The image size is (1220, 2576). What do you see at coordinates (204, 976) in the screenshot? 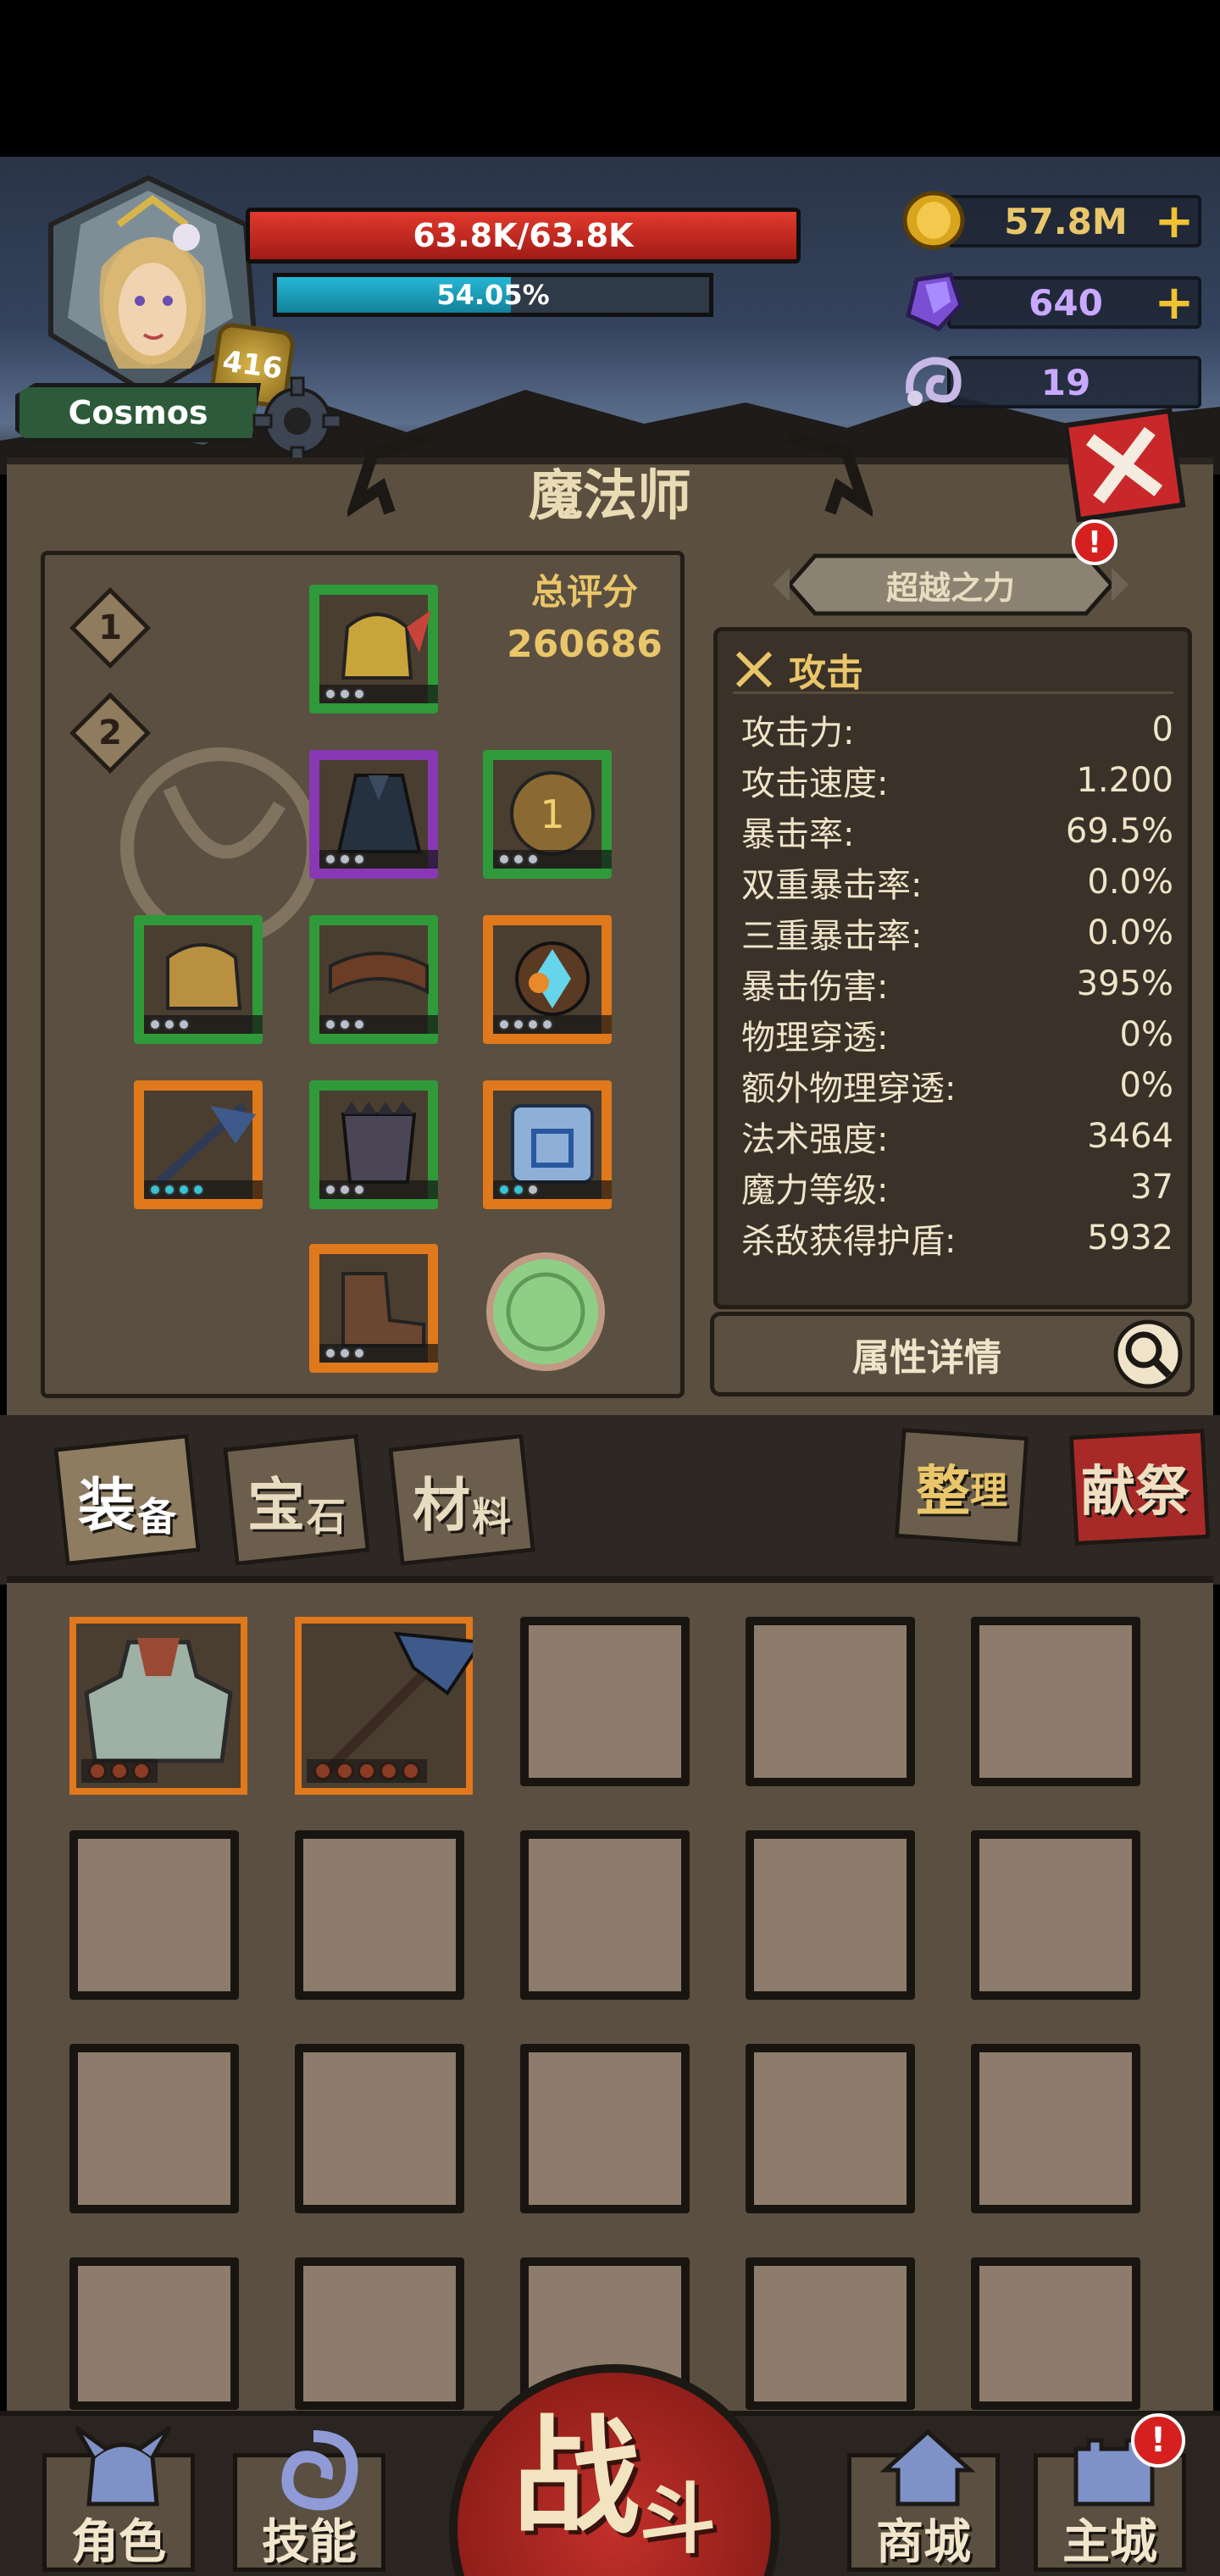
I see `gauntlet-icon` at bounding box center [204, 976].